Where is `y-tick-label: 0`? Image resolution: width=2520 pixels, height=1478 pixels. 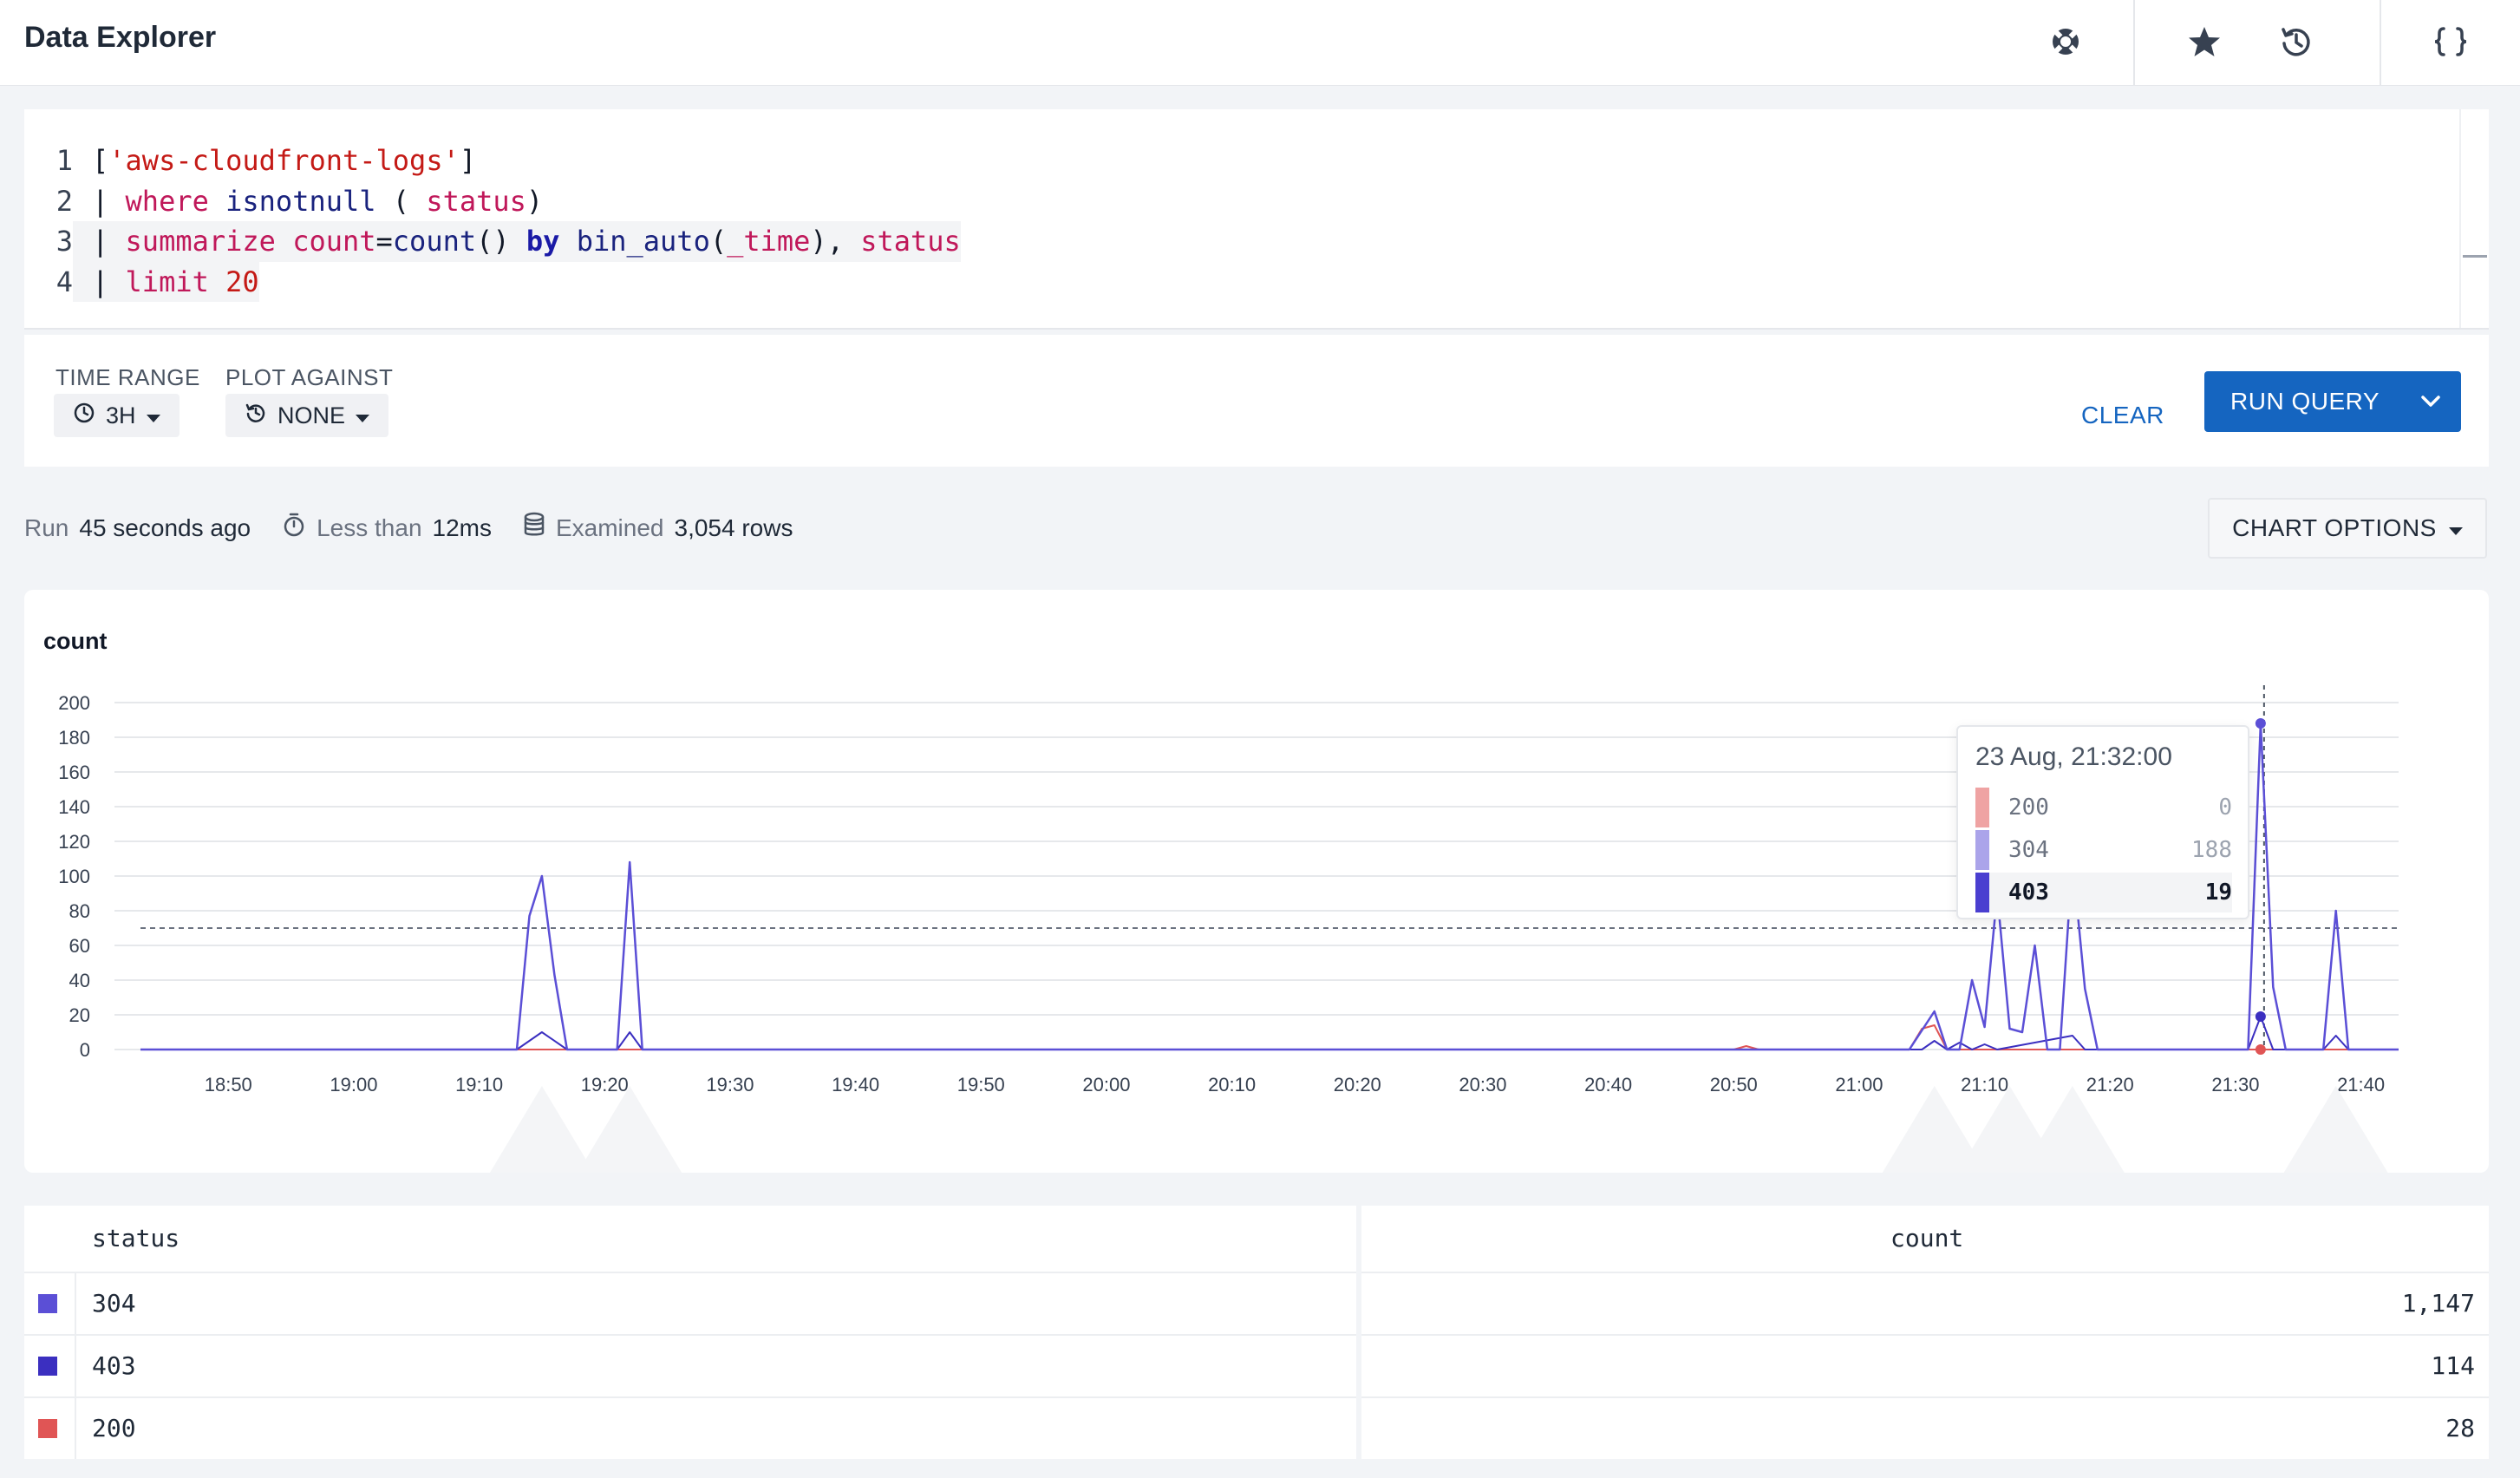
y-tick-label: 0 is located at coordinates (85, 1050).